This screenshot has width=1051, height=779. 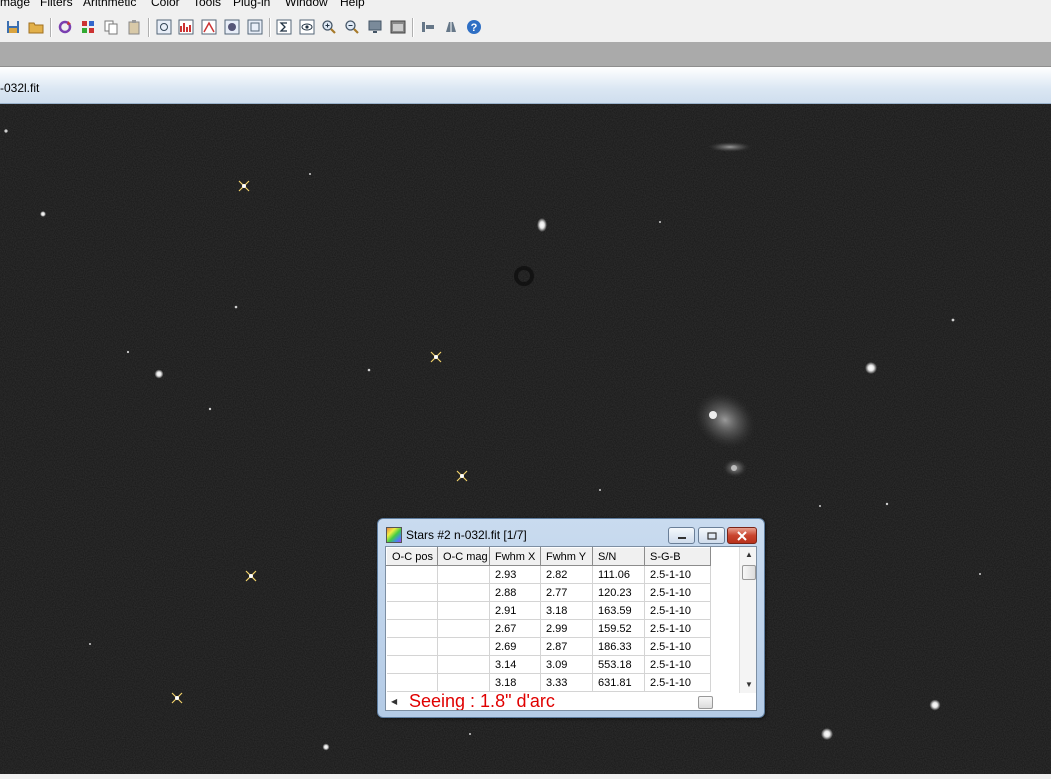 What do you see at coordinates (525, 85) in the screenshot?
I see `image-window-titlebar: -032l.fit` at bounding box center [525, 85].